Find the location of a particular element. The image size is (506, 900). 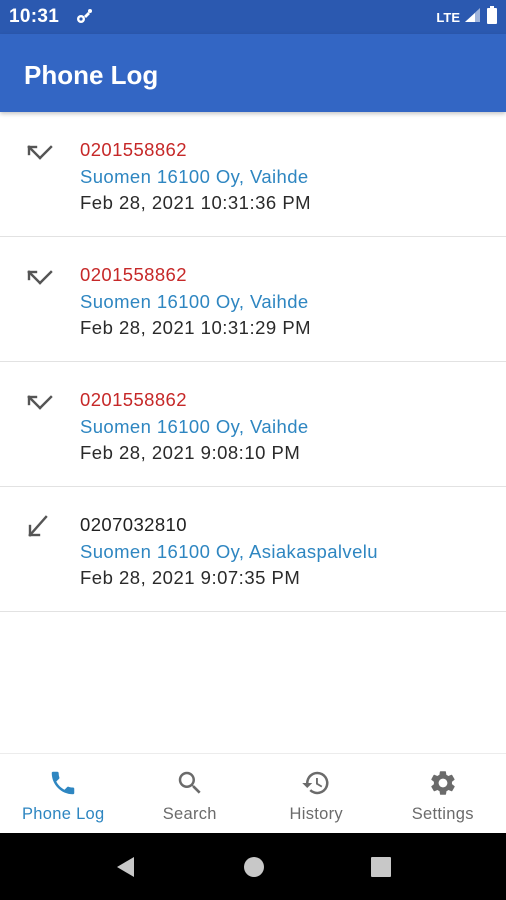

nav-label-history: History is located at coordinates (316, 814).